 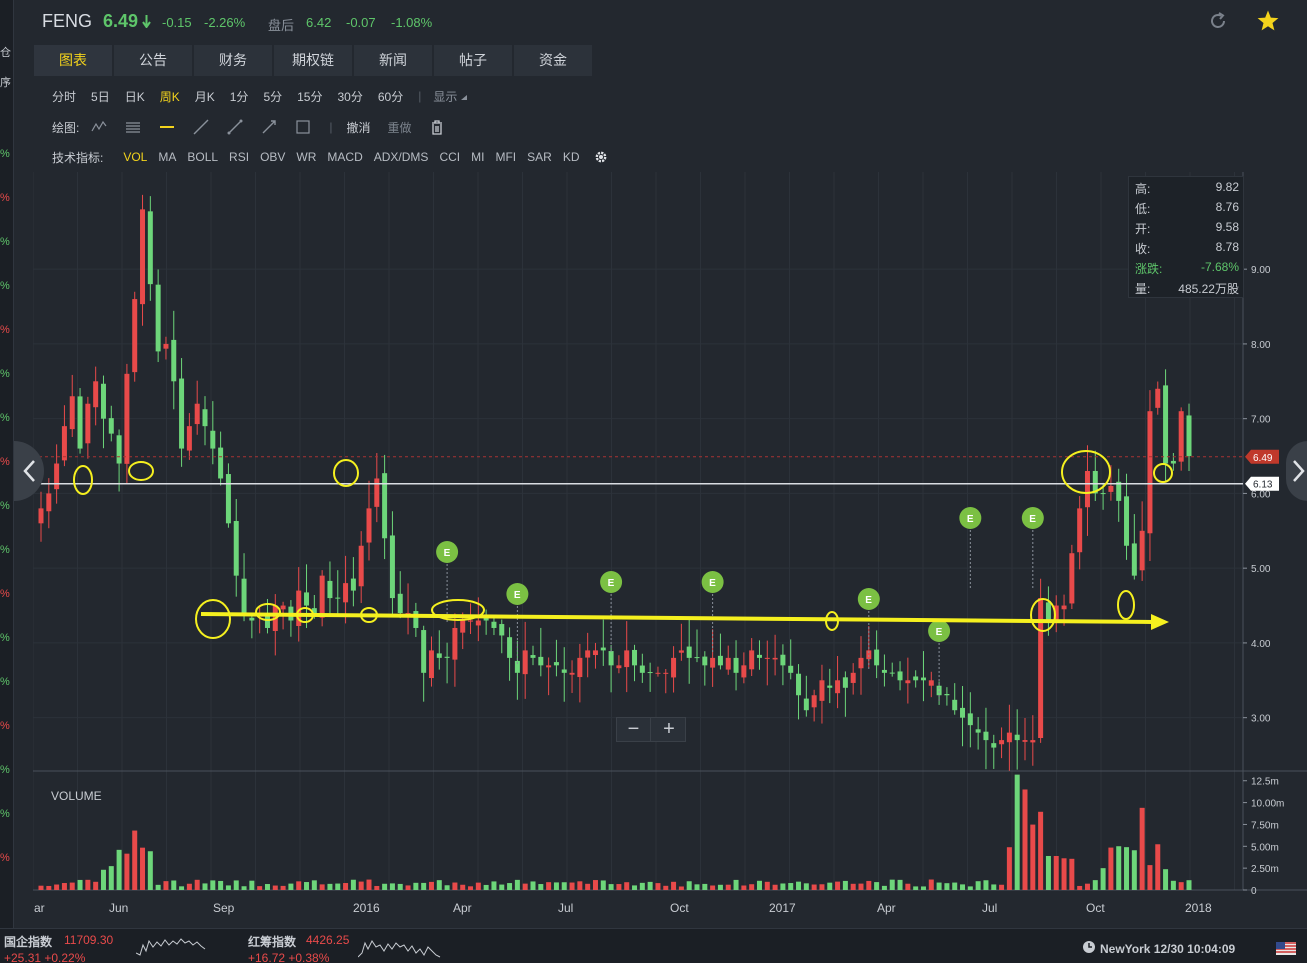 What do you see at coordinates (153, 60) in the screenshot?
I see `tab-1: 公告` at bounding box center [153, 60].